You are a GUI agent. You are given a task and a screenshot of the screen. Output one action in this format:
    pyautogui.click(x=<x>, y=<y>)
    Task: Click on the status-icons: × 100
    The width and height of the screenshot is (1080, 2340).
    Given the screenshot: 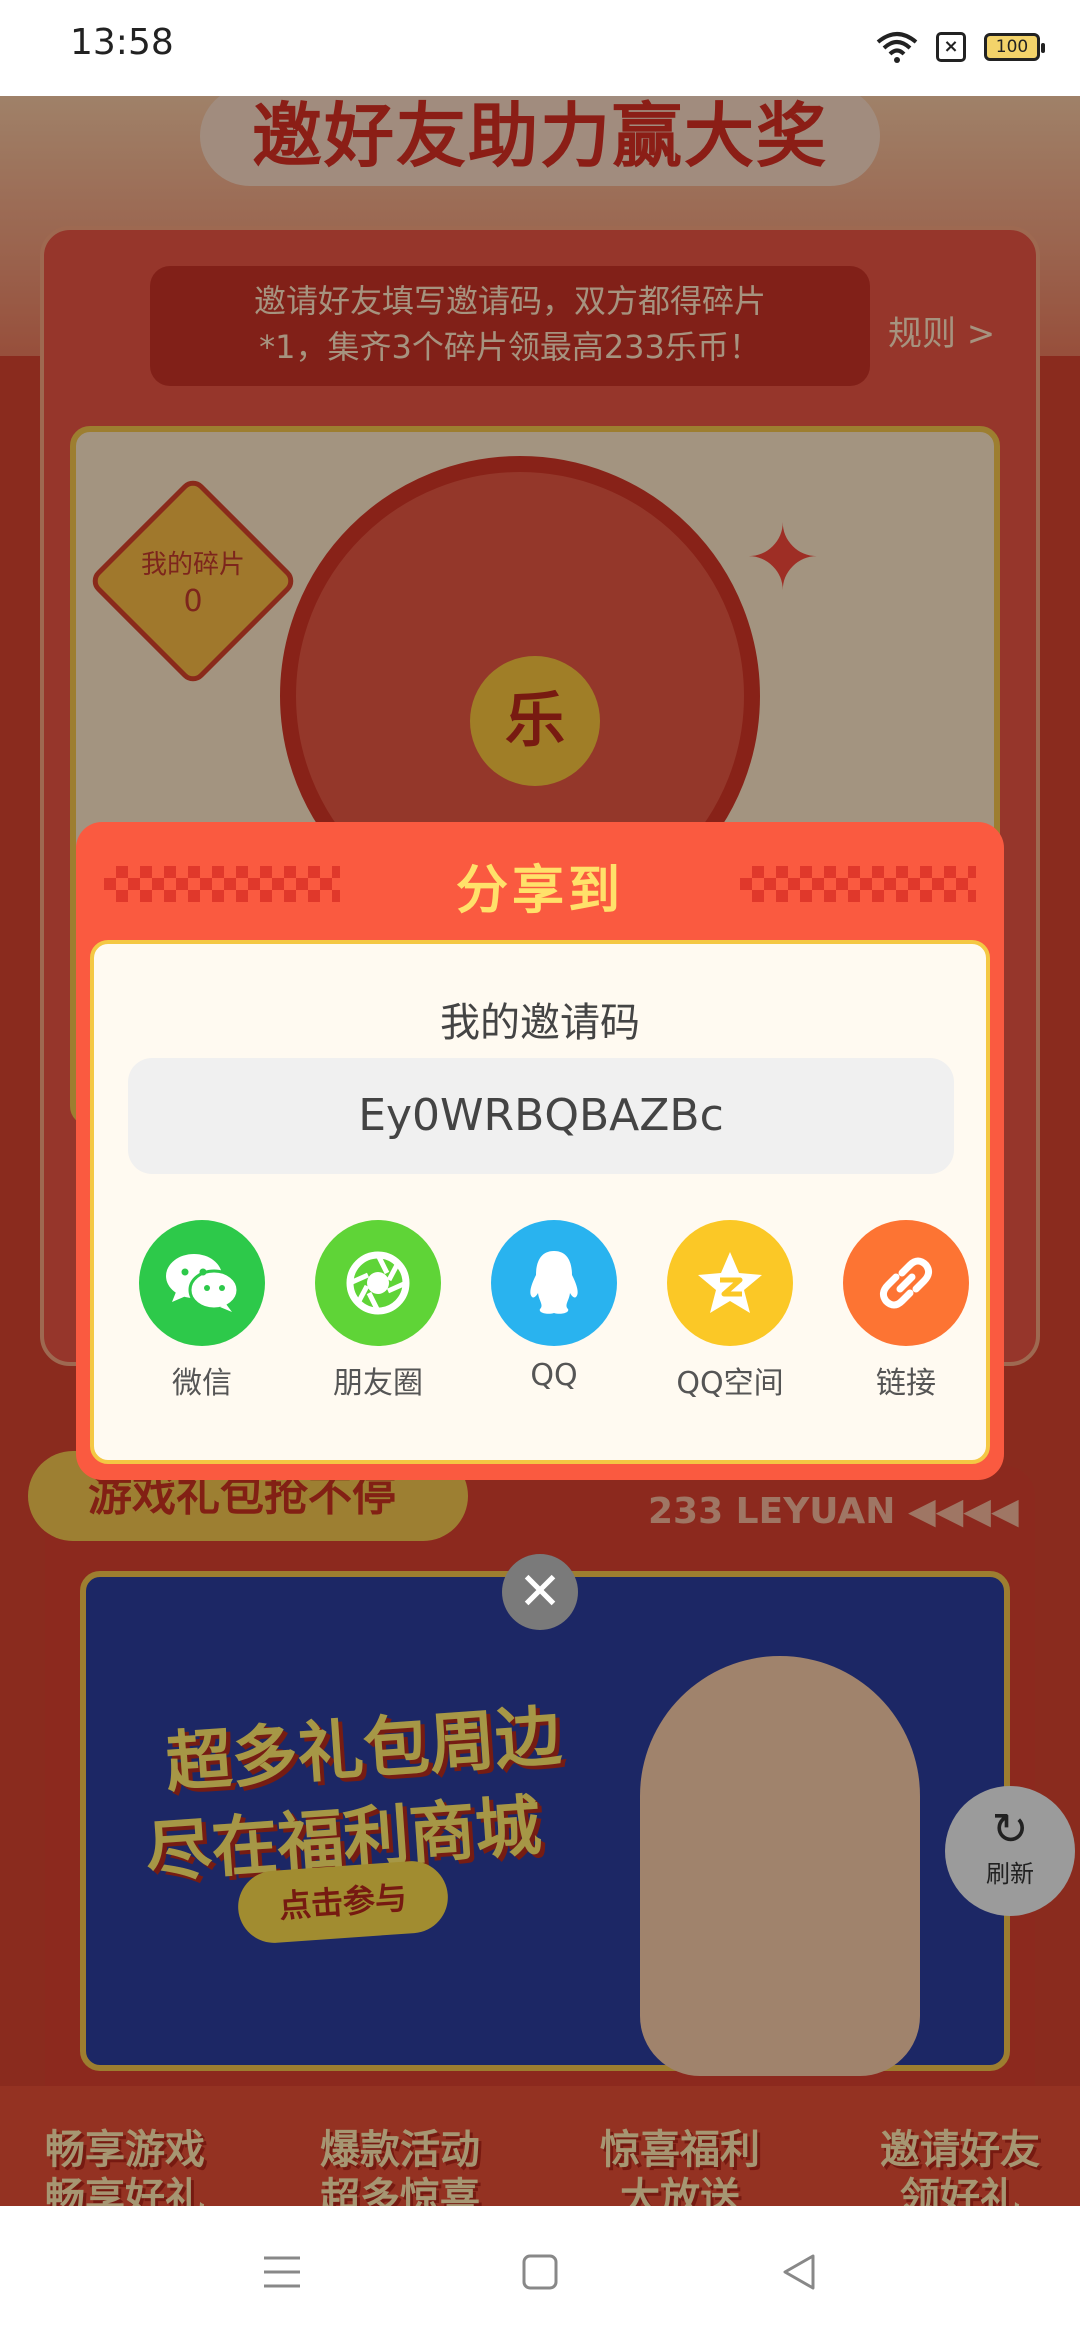 What is the action you would take?
    pyautogui.click(x=960, y=47)
    